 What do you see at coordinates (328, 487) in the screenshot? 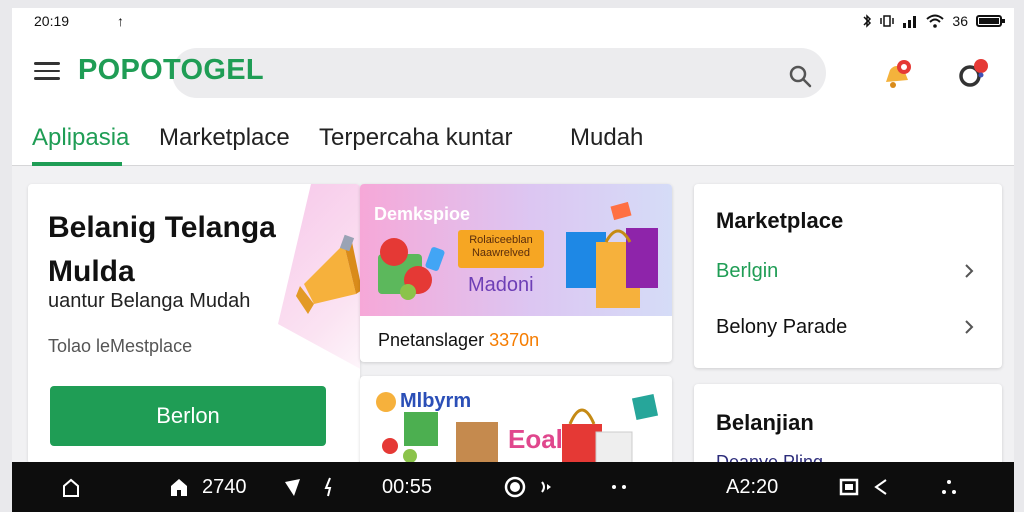
I see `bolt-icon` at bounding box center [328, 487].